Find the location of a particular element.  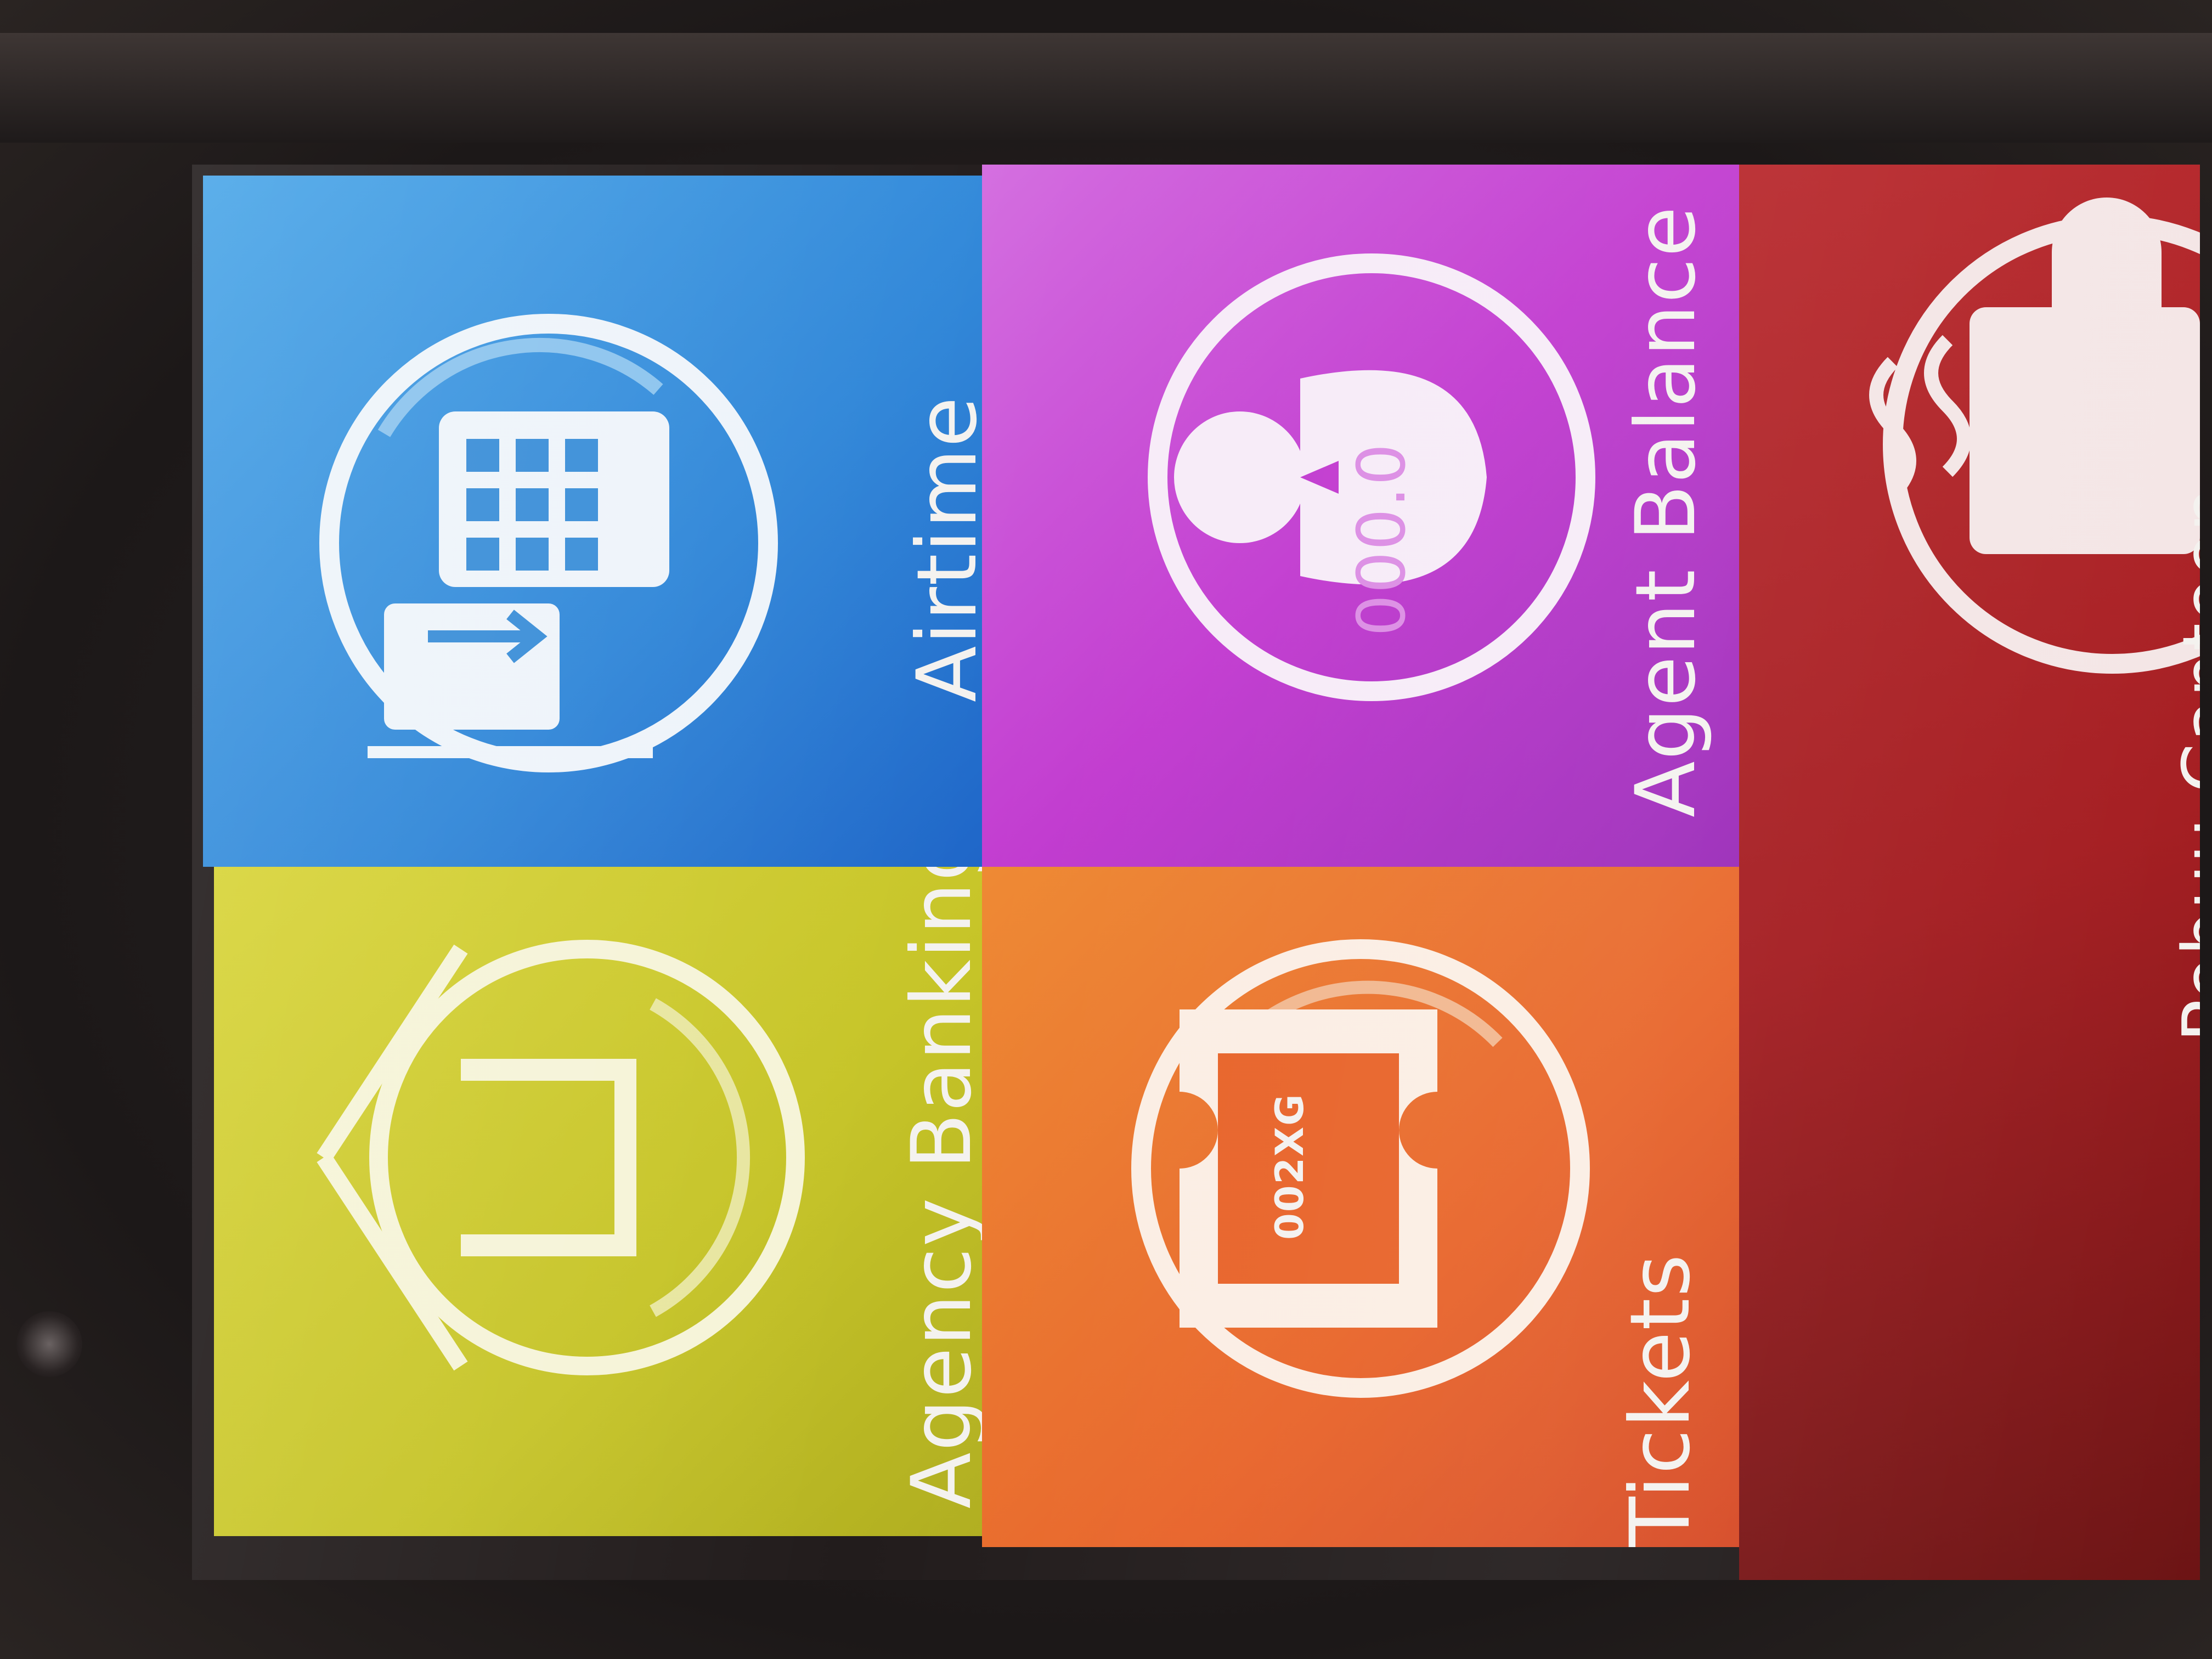

front-camera is located at coordinates (49, 1344).